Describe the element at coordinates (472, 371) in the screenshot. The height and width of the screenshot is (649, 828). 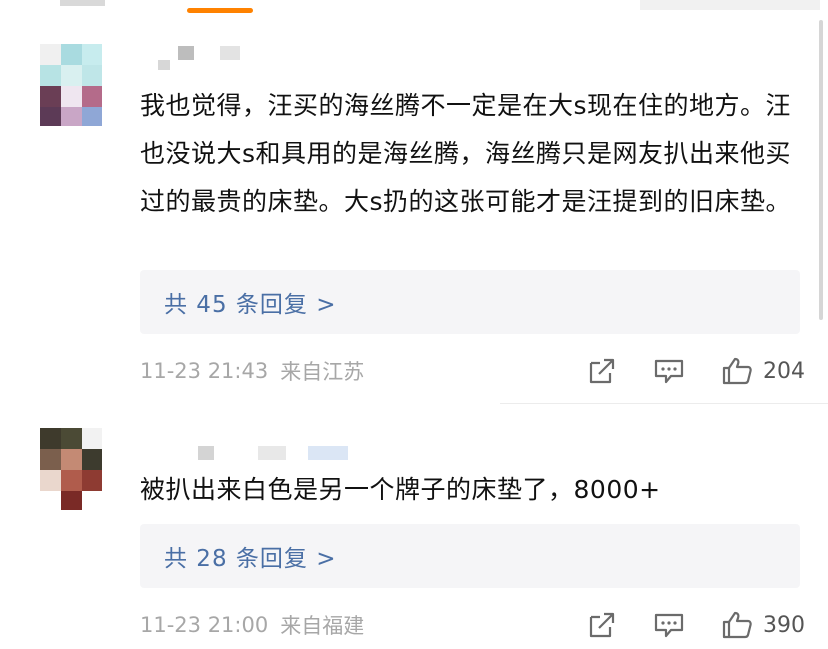
I see `comment-meta: 11-23 21:43 来自江苏 204` at that location.